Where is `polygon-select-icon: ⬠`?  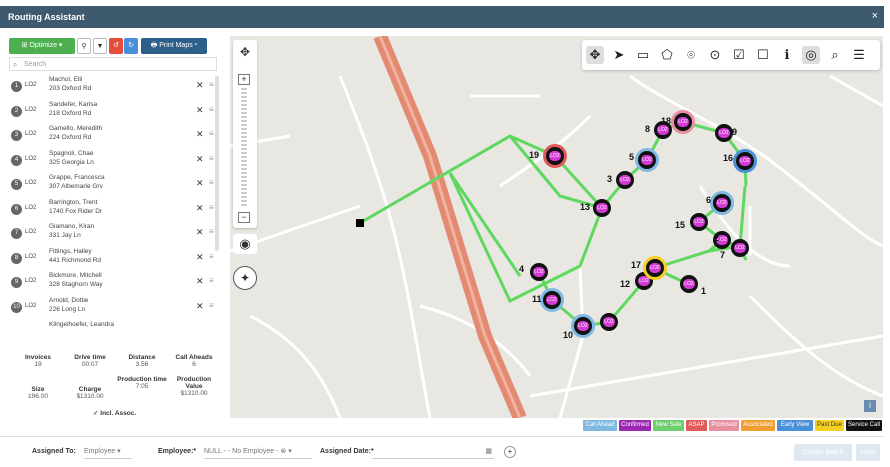
polygon-select-icon: ⬠ is located at coordinates (667, 55).